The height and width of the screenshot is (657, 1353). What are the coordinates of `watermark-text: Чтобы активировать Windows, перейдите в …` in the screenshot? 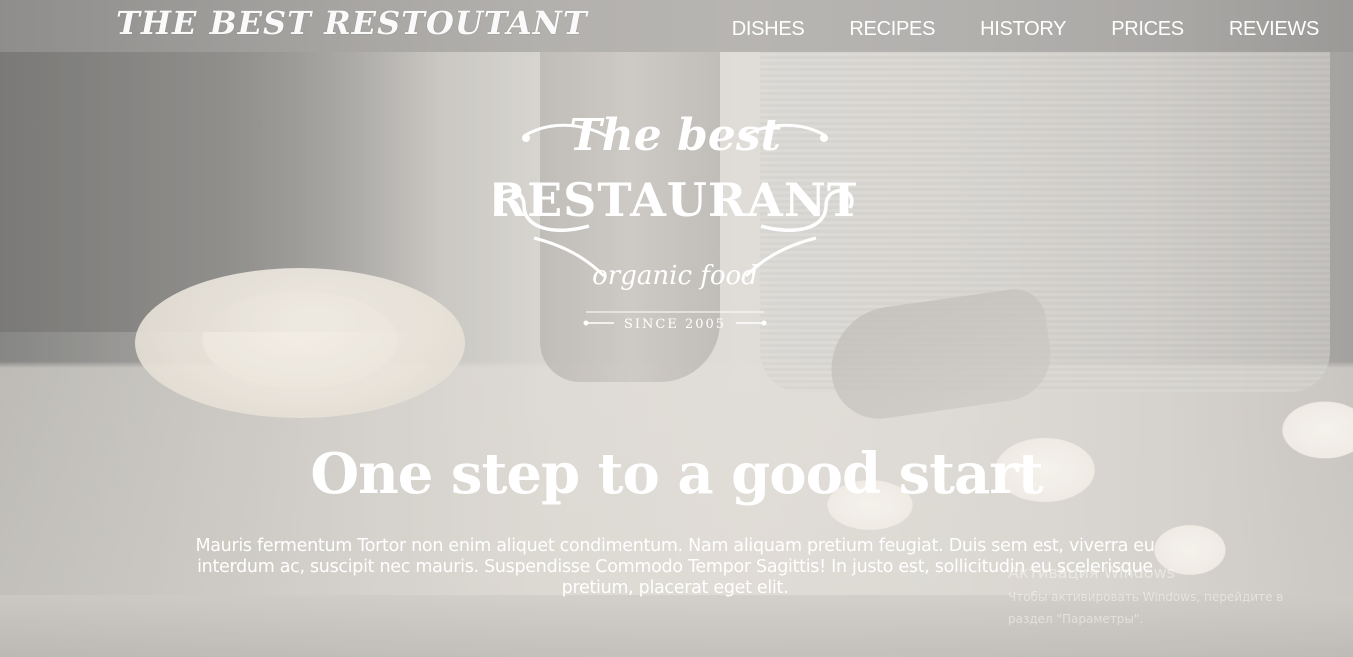 It's located at (1146, 608).